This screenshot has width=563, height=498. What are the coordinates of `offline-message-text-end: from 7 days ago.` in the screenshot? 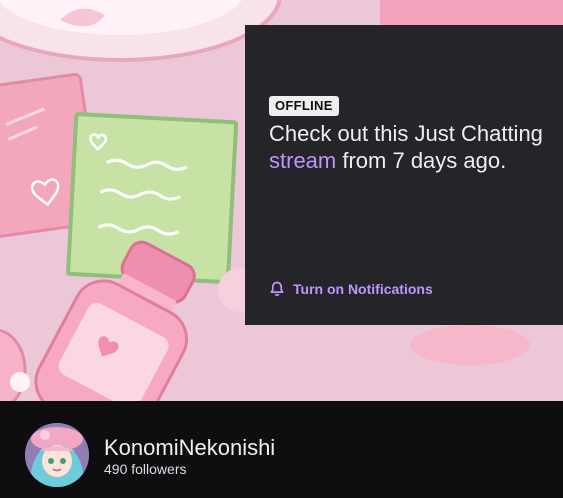 It's located at (421, 160).